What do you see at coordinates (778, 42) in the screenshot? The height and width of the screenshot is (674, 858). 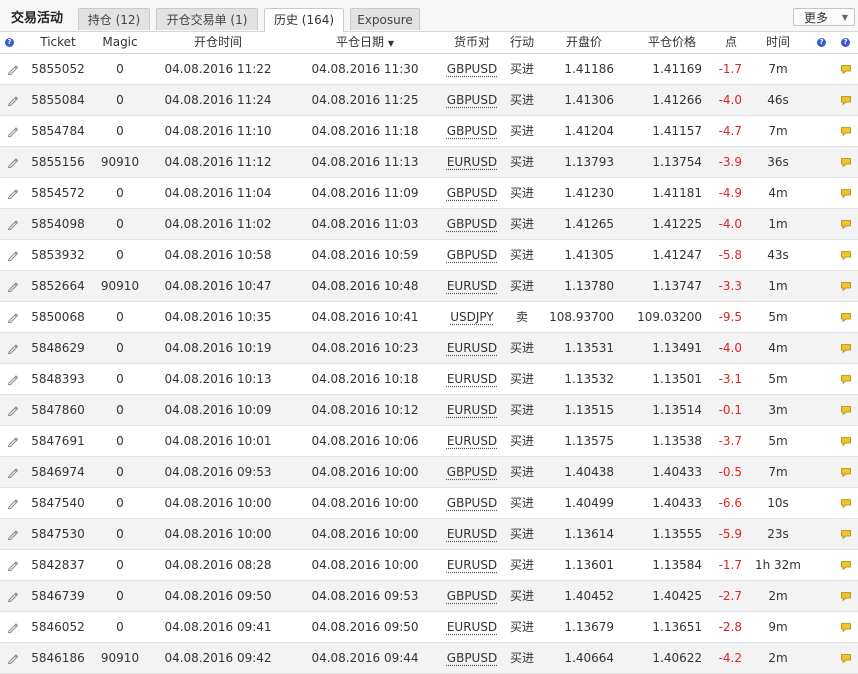 I see `col-duration: 时间` at bounding box center [778, 42].